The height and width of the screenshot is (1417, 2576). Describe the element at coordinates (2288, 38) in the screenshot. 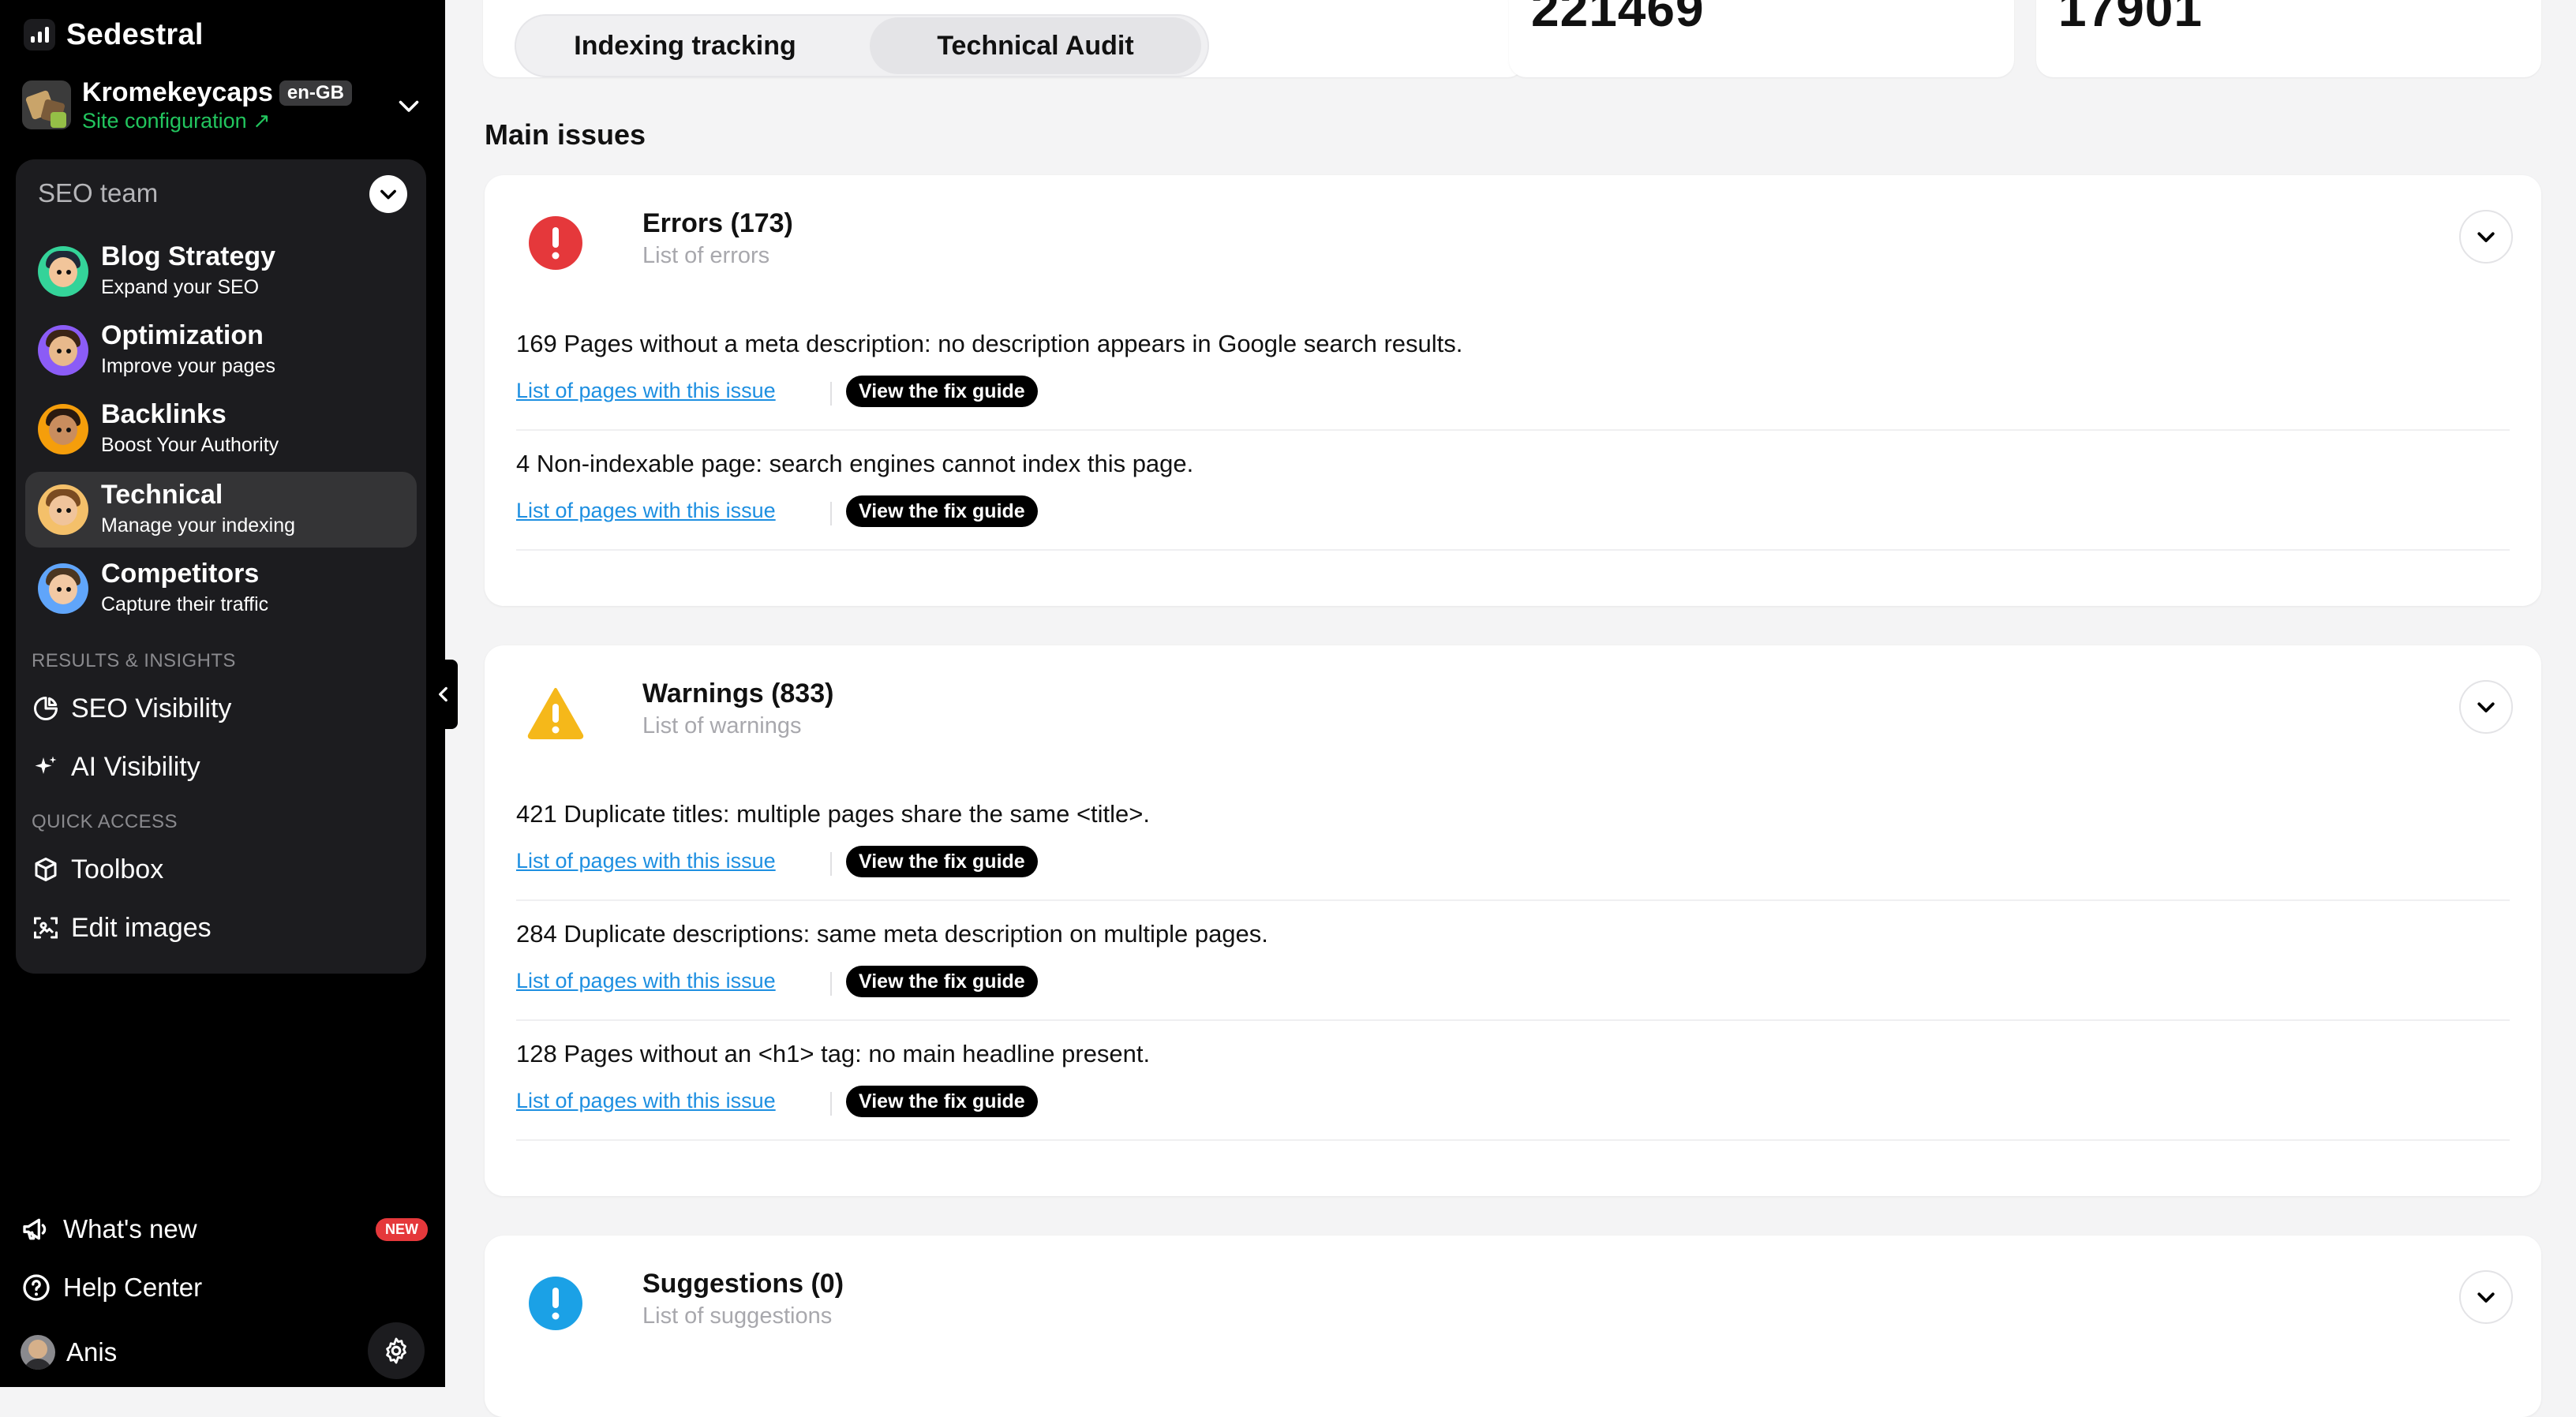

I see `stat-card-2: 17901` at that location.